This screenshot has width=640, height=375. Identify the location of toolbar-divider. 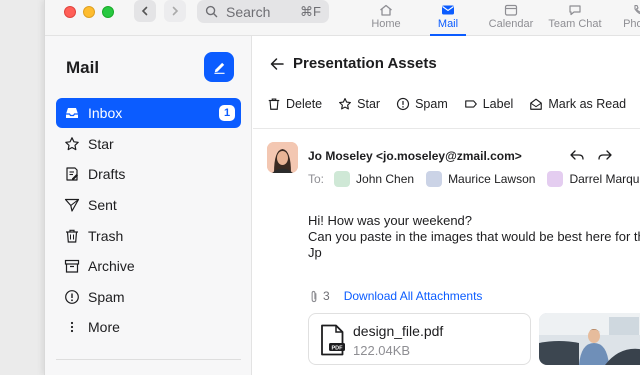
(446, 128).